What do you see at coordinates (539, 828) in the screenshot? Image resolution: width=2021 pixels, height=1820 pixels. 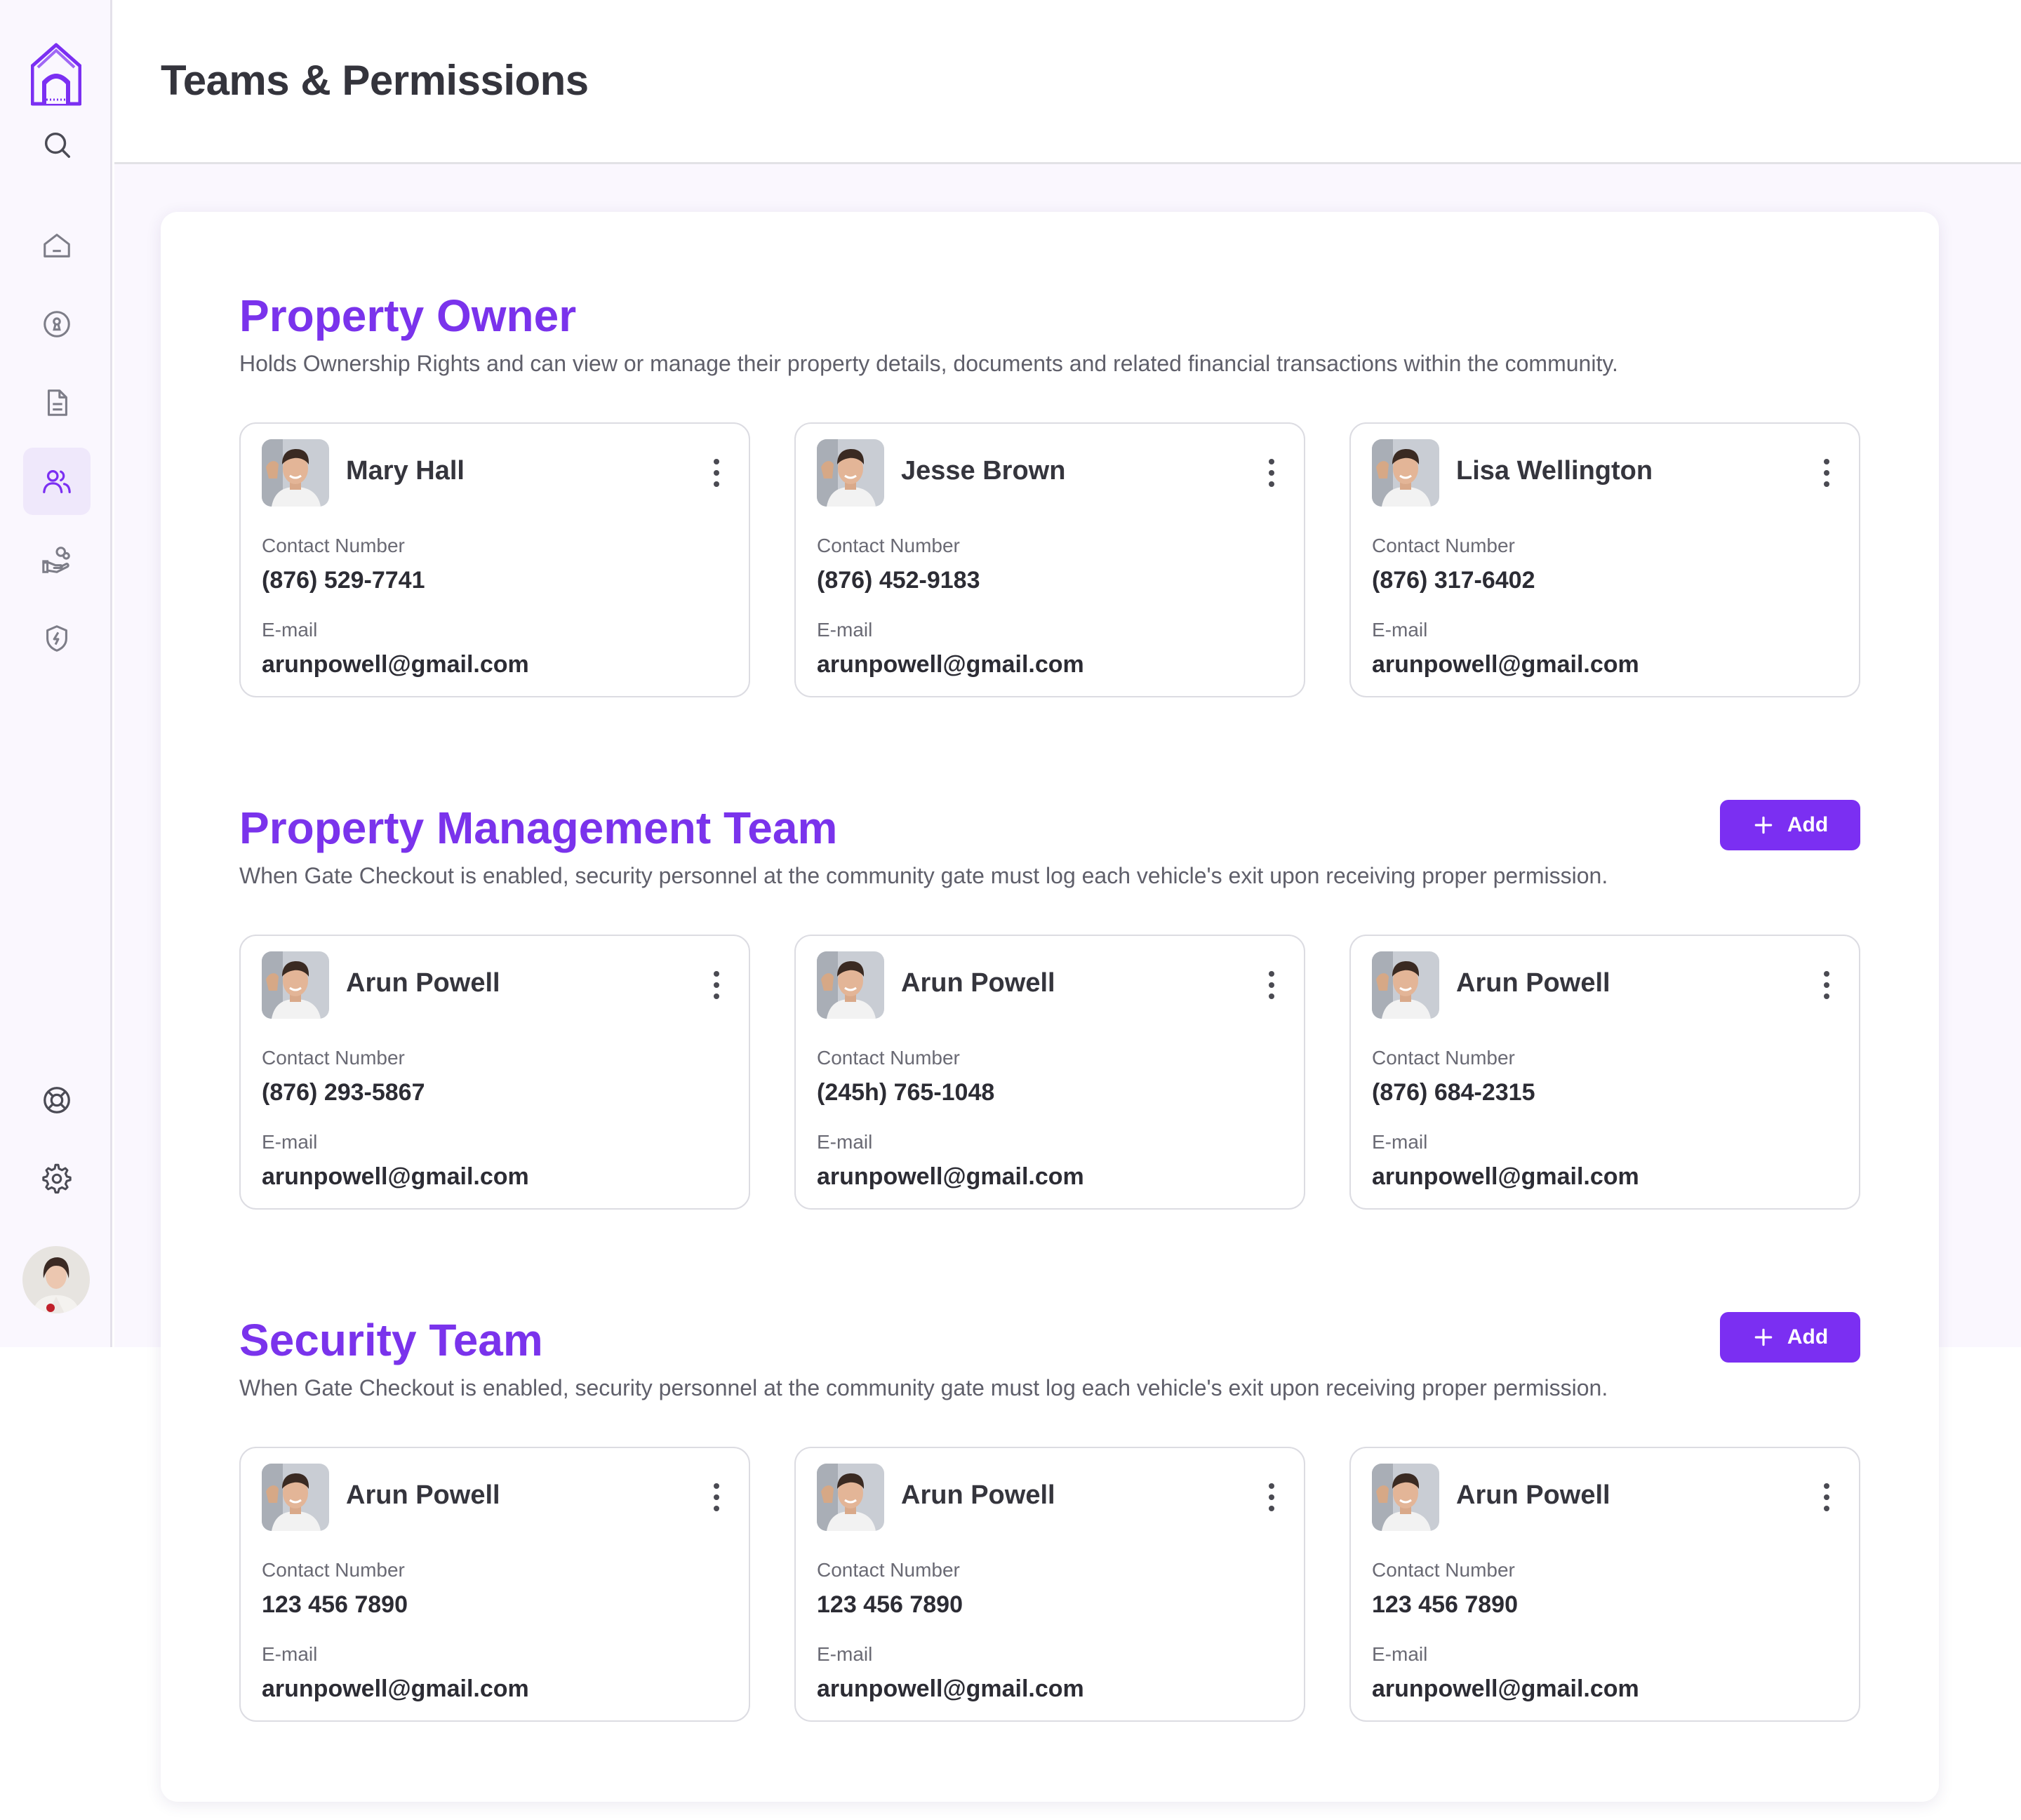 I see `section-title: Property Management Team` at bounding box center [539, 828].